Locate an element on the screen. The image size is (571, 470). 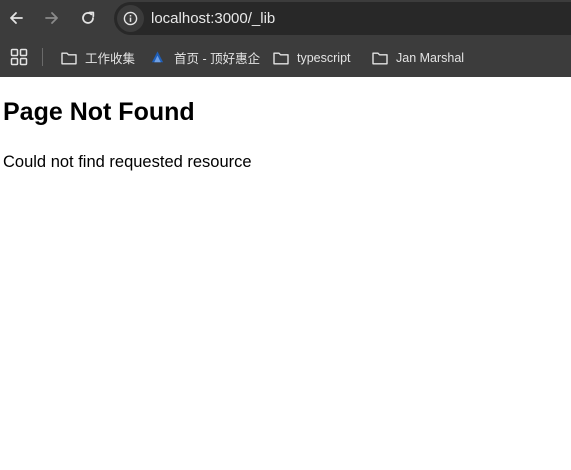
site-favicon is located at coordinates (157, 57).